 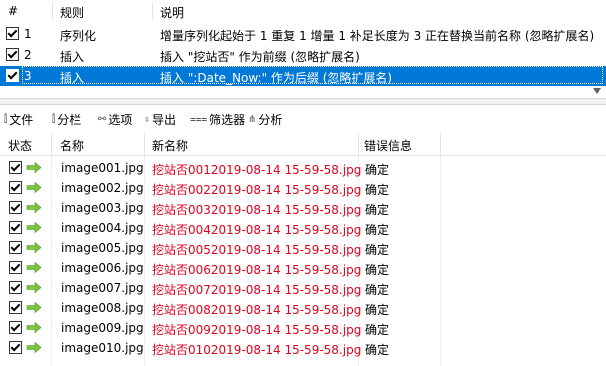 I want to click on file-menu-button: ⫿ 文件, so click(x=18, y=119).